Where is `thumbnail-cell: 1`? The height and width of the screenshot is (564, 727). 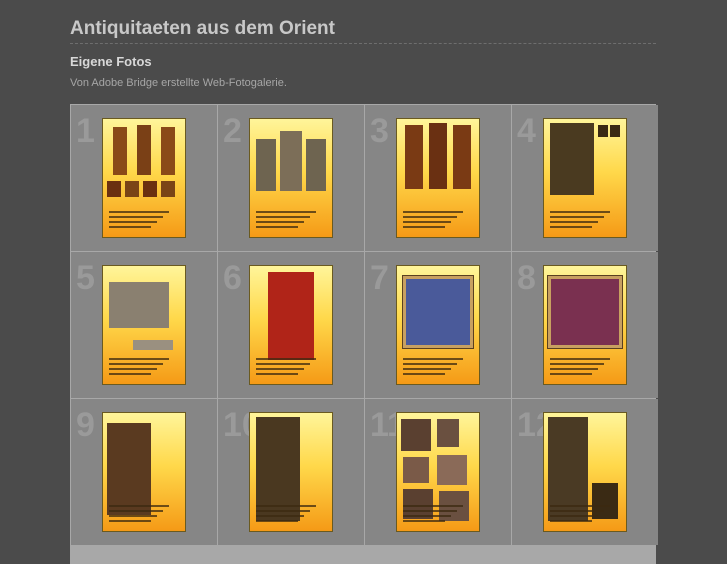 thumbnail-cell: 1 is located at coordinates (144, 178).